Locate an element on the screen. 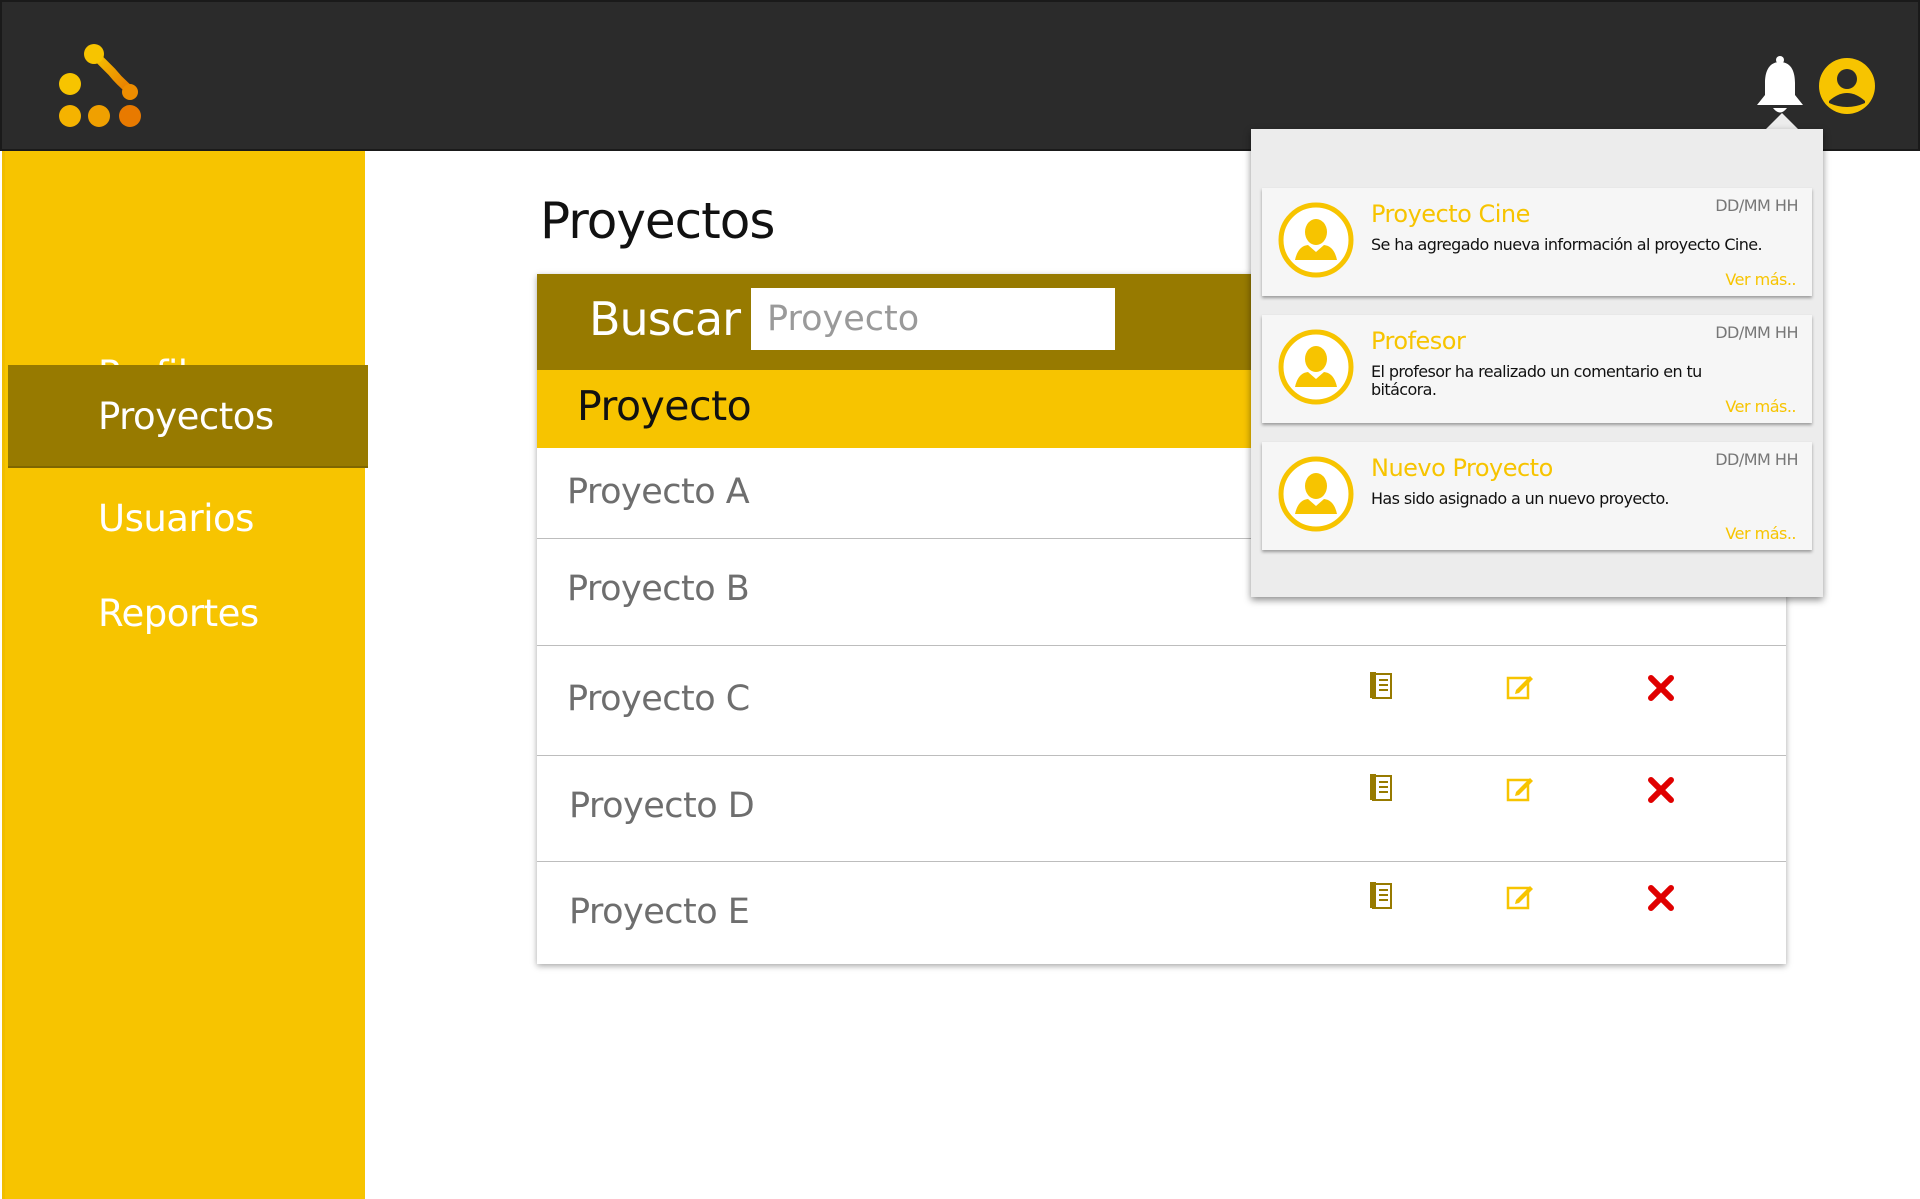 The width and height of the screenshot is (1920, 1199). table-row: Proyecto D is located at coordinates (1161, 809).